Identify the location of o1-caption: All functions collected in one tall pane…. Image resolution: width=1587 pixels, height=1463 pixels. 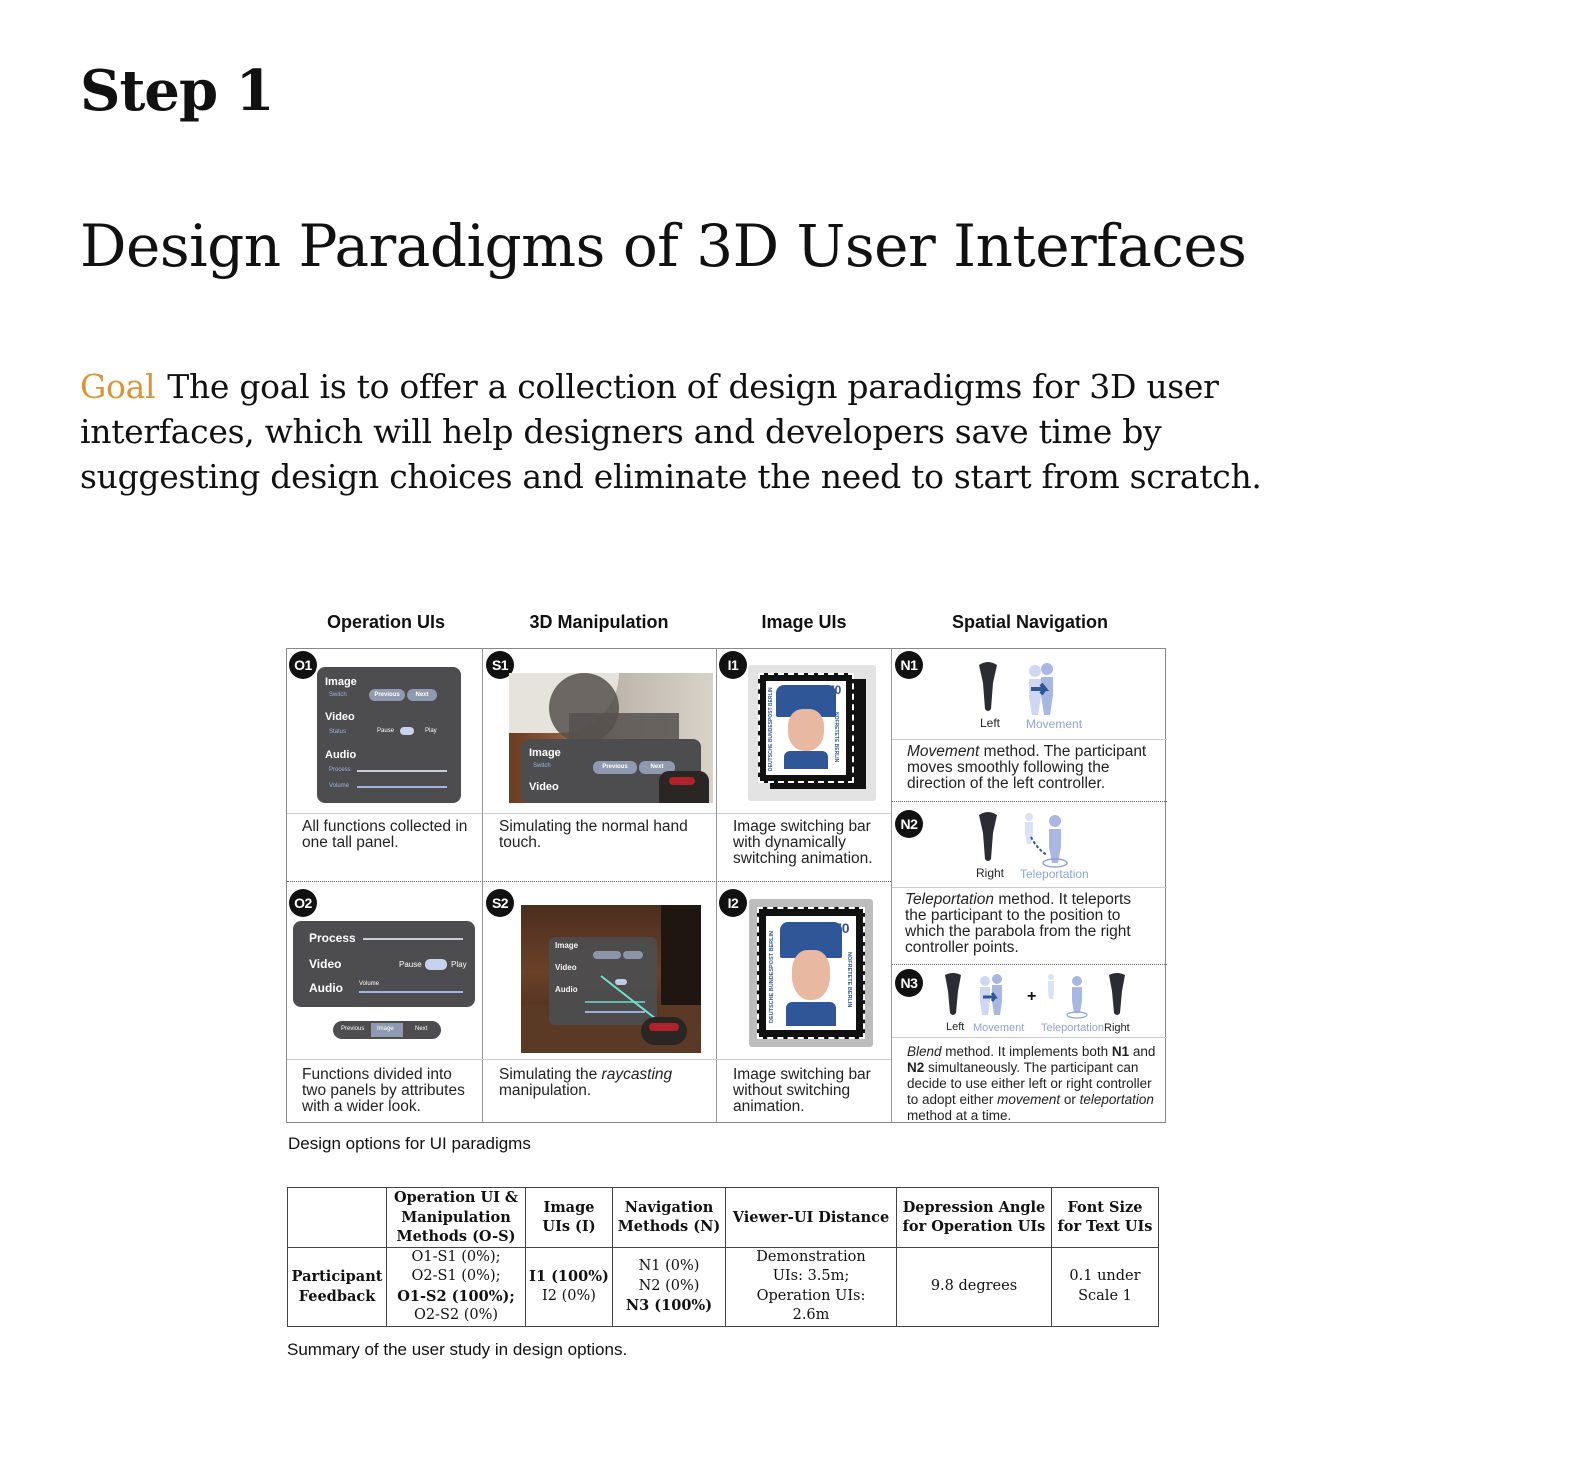
(385, 834).